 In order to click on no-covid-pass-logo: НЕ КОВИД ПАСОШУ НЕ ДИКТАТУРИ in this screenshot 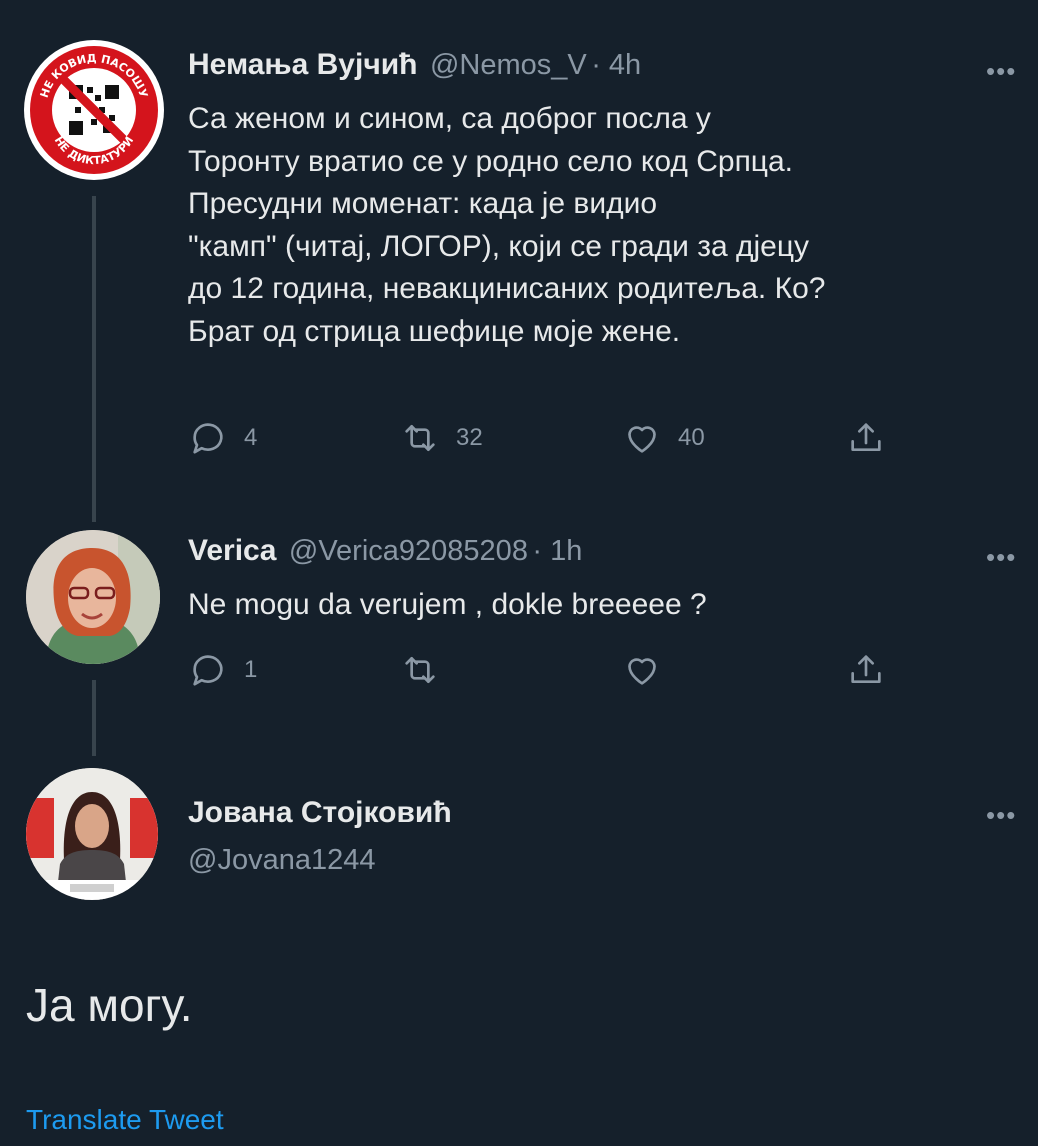, I will do `click(94, 110)`.